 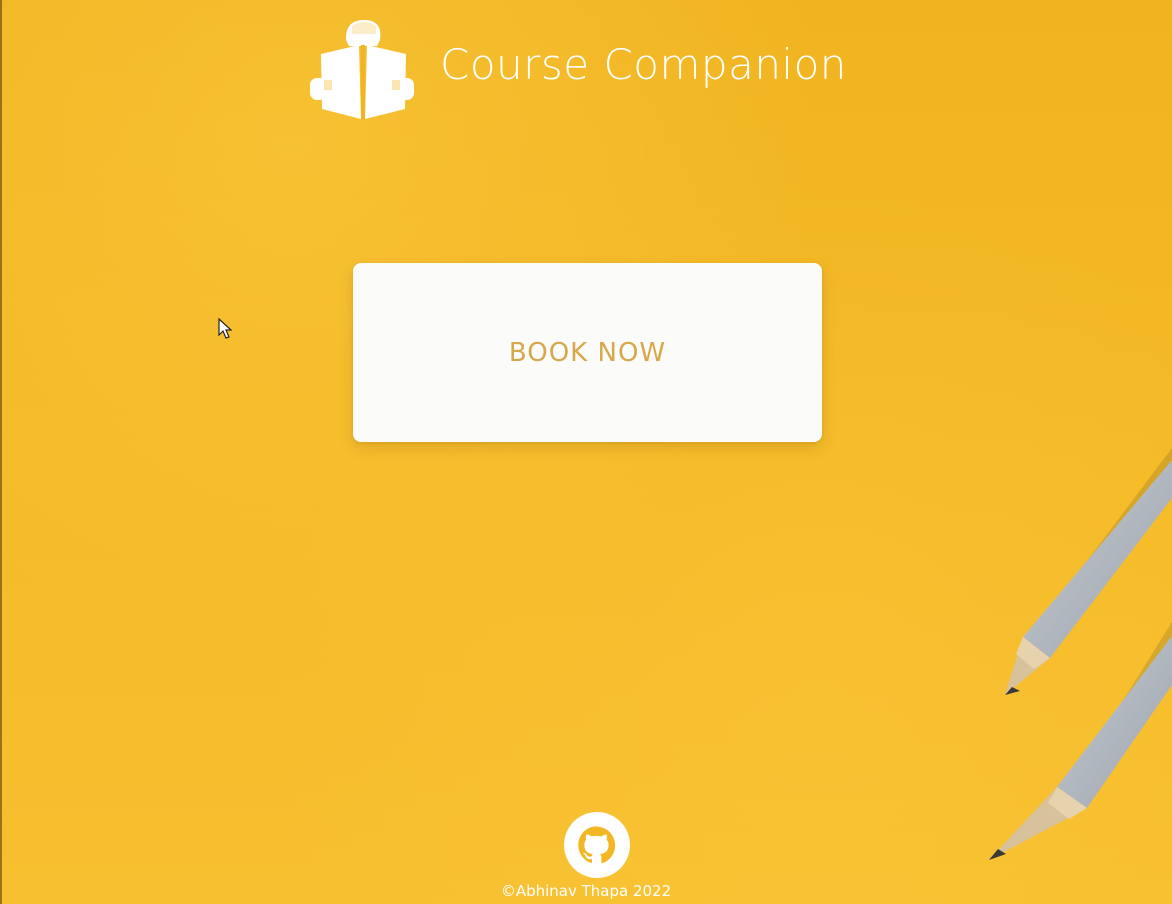 I want to click on github-icon, so click(x=597, y=845).